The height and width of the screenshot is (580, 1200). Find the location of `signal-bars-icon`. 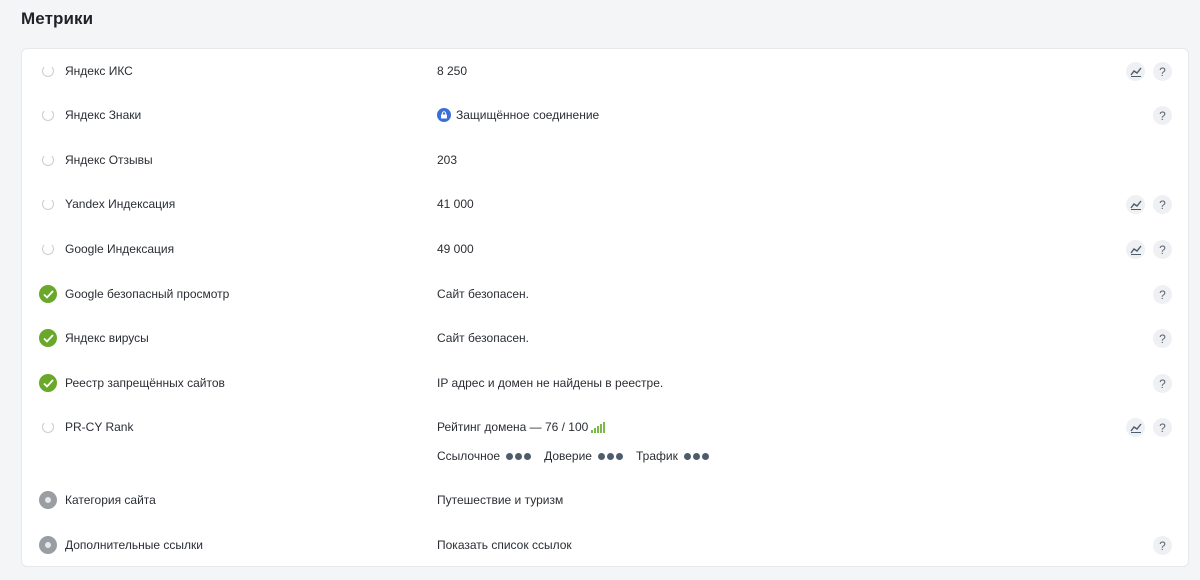

signal-bars-icon is located at coordinates (598, 427).